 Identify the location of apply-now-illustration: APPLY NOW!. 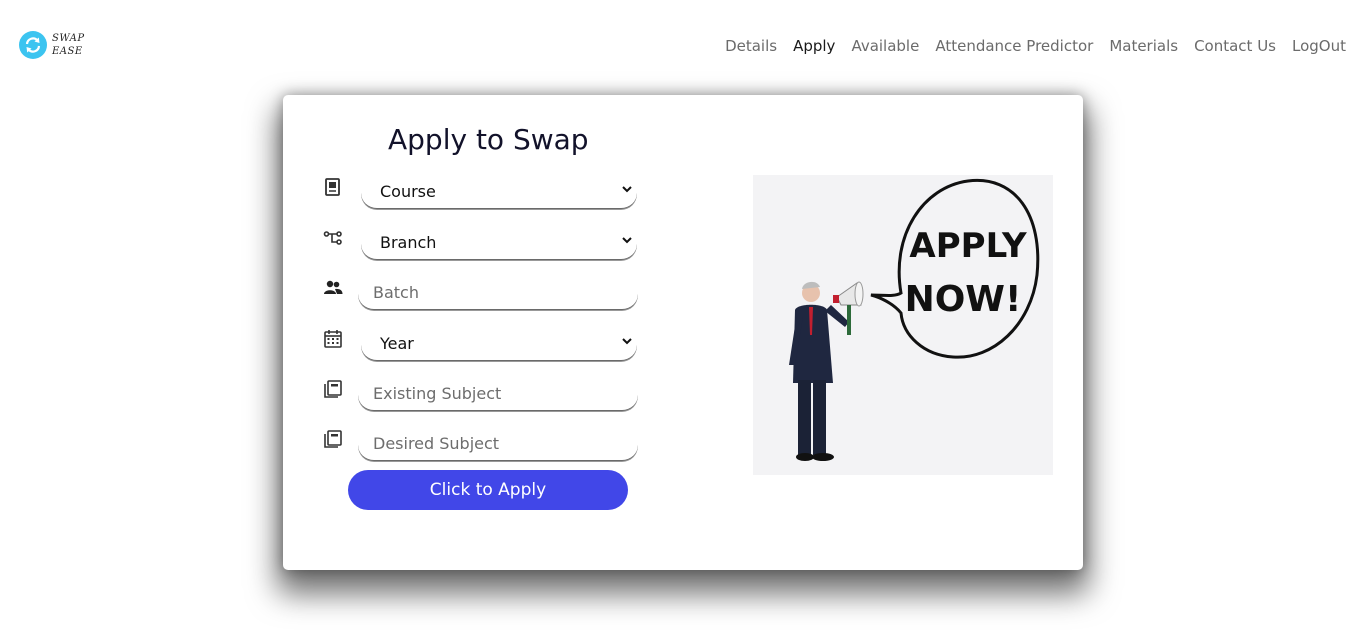
(903, 325).